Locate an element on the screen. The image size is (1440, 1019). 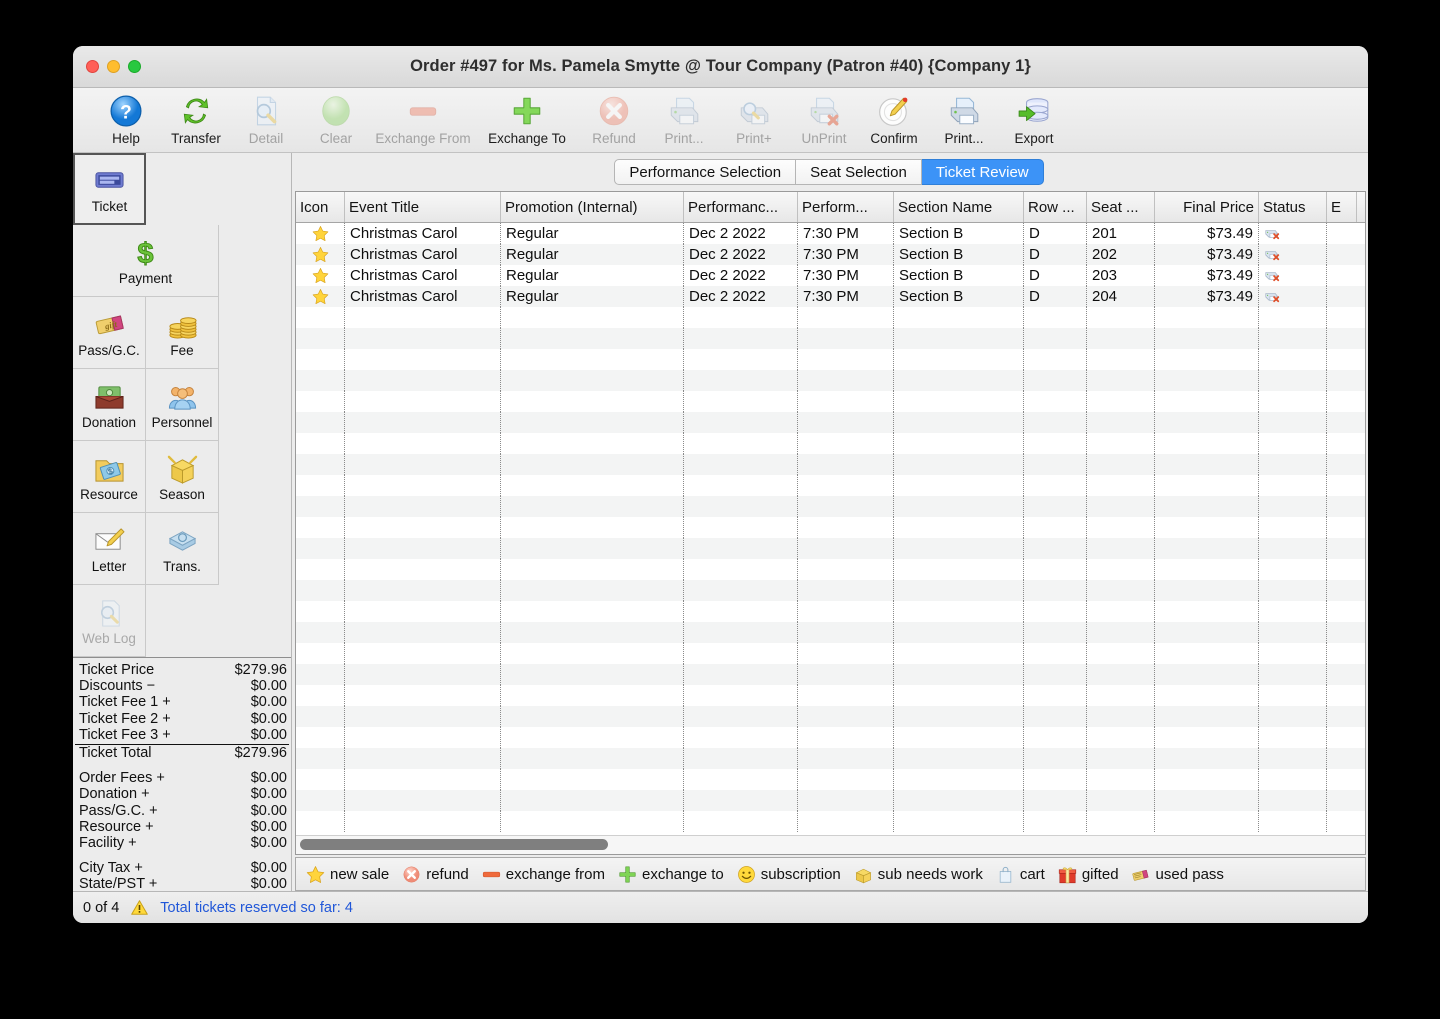
toolbar-button-transfer: Transfer is located at coordinates (196, 118).